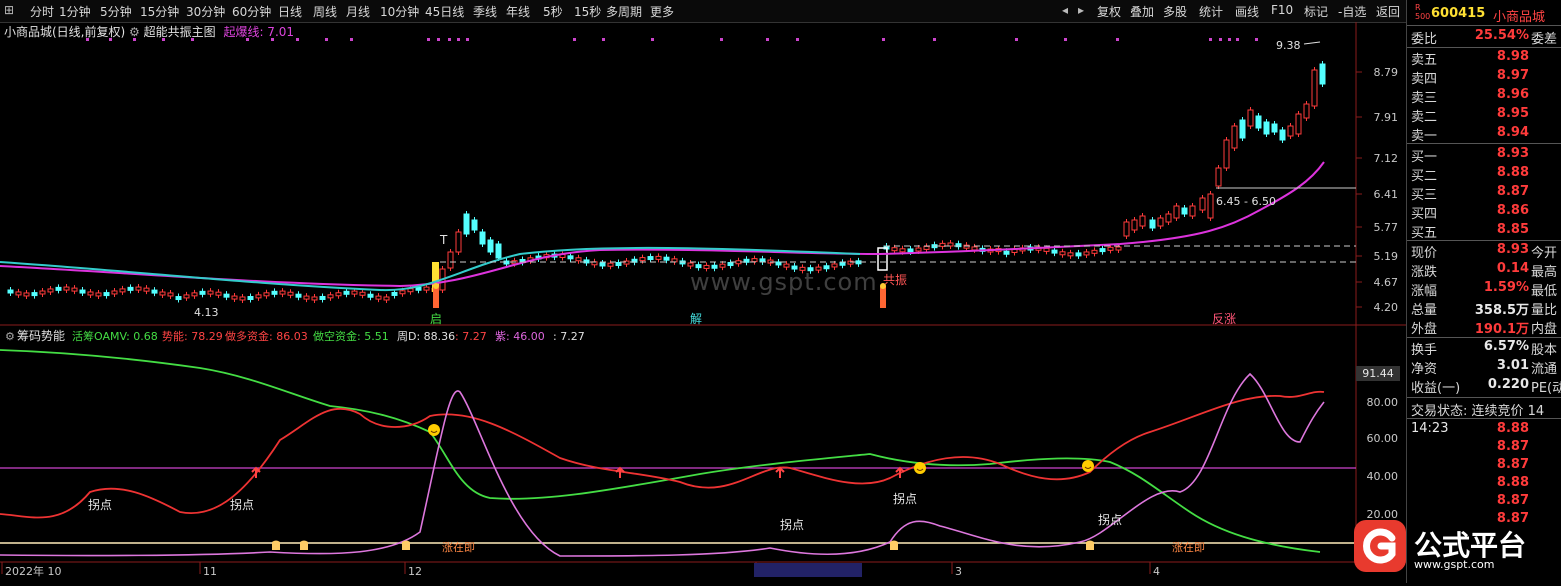  I want to click on signal-badge: 解, so click(696, 319).